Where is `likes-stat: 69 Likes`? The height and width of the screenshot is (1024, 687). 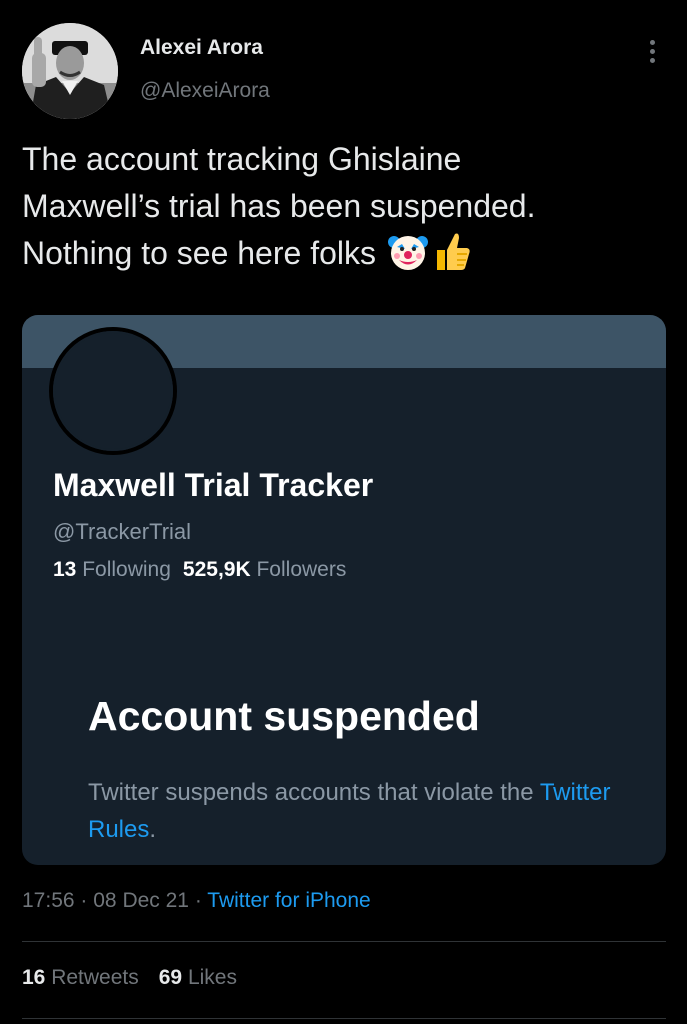 likes-stat: 69 Likes is located at coordinates (198, 977).